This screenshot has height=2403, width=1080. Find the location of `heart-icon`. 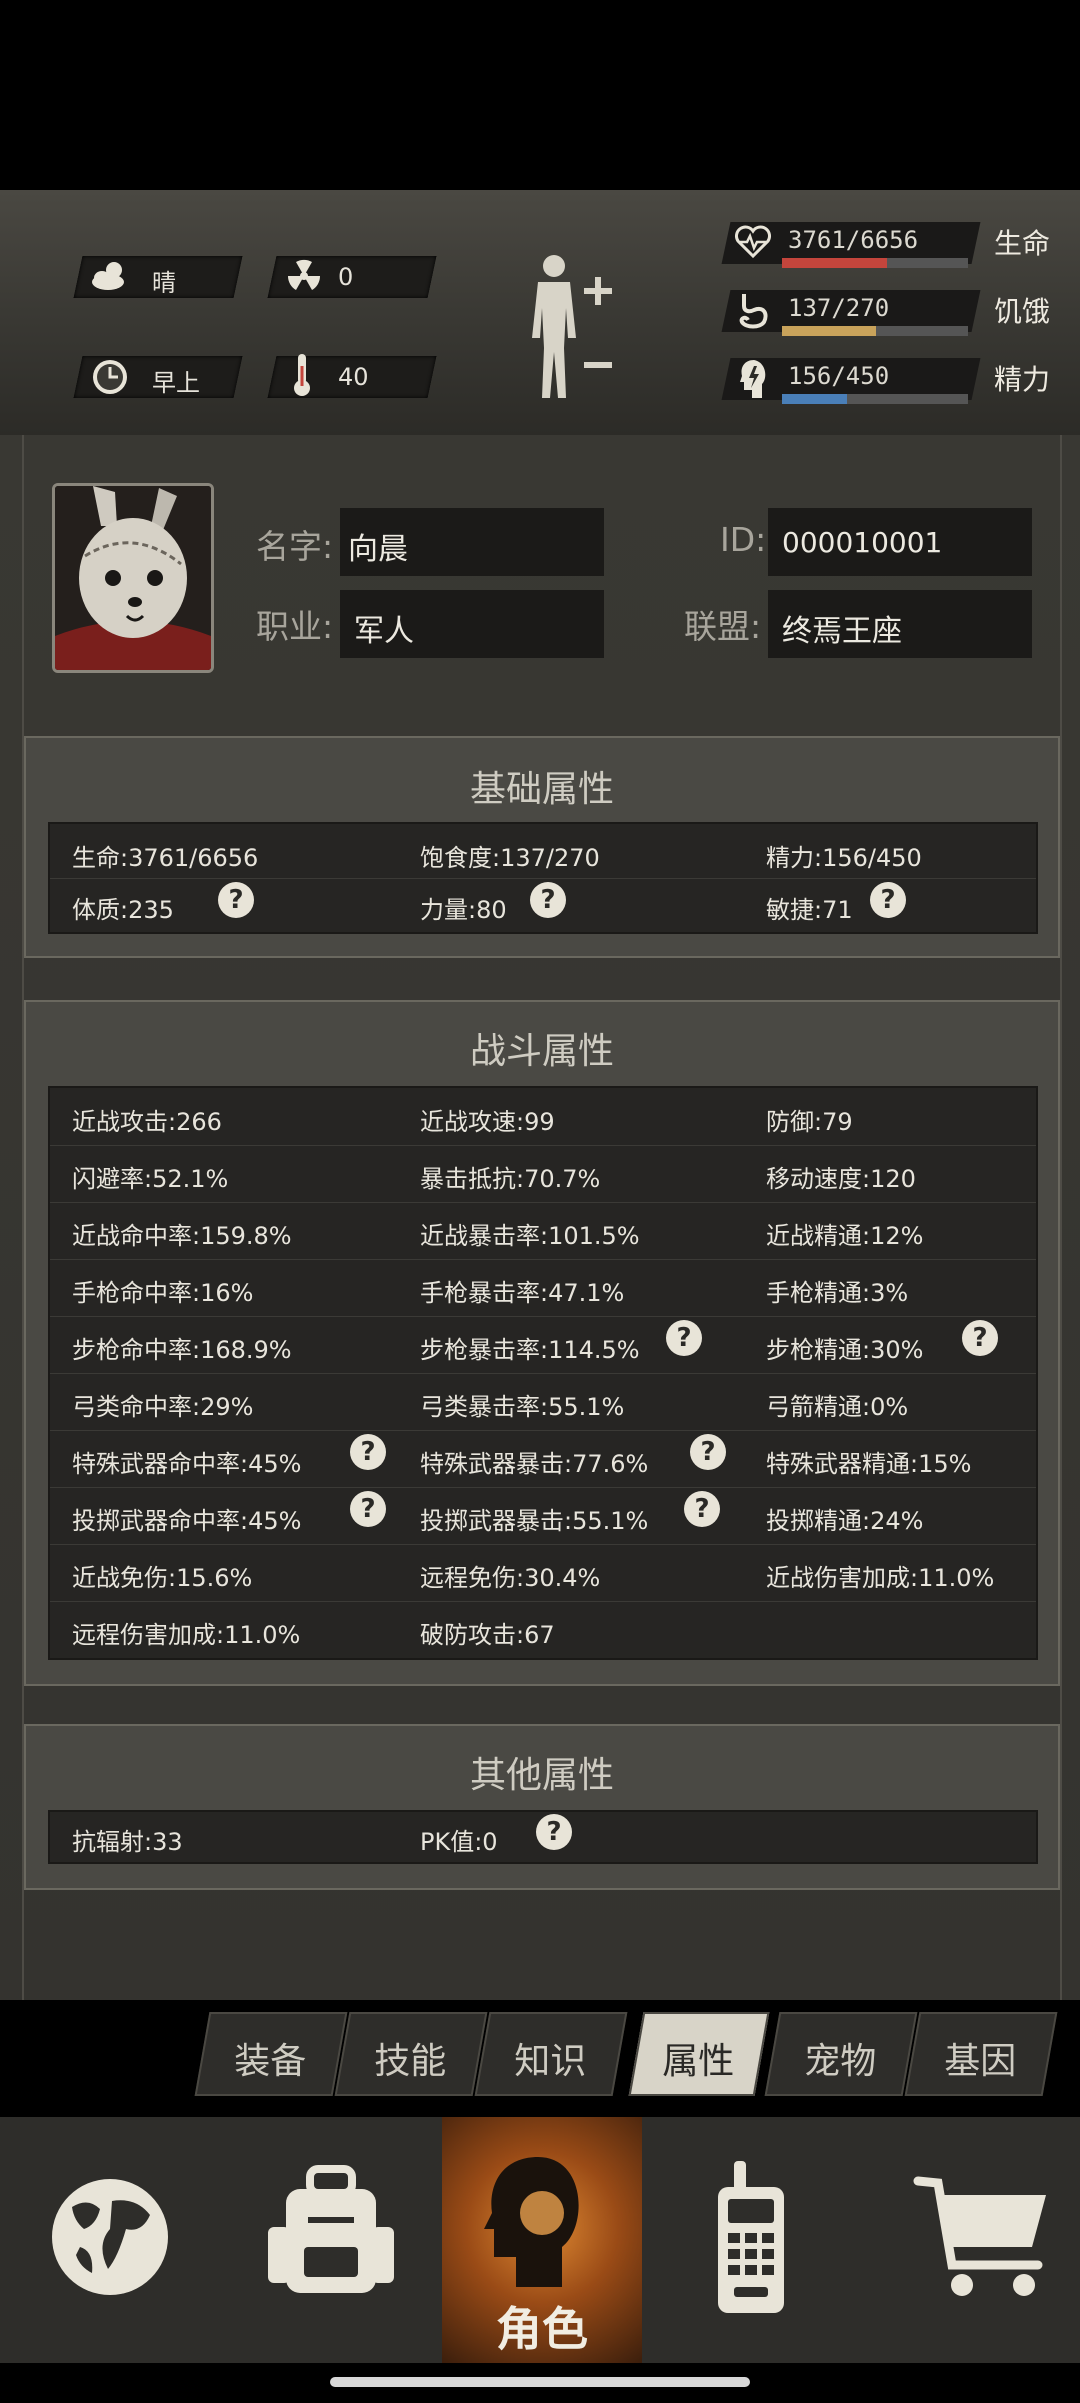

heart-icon is located at coordinates (753, 242).